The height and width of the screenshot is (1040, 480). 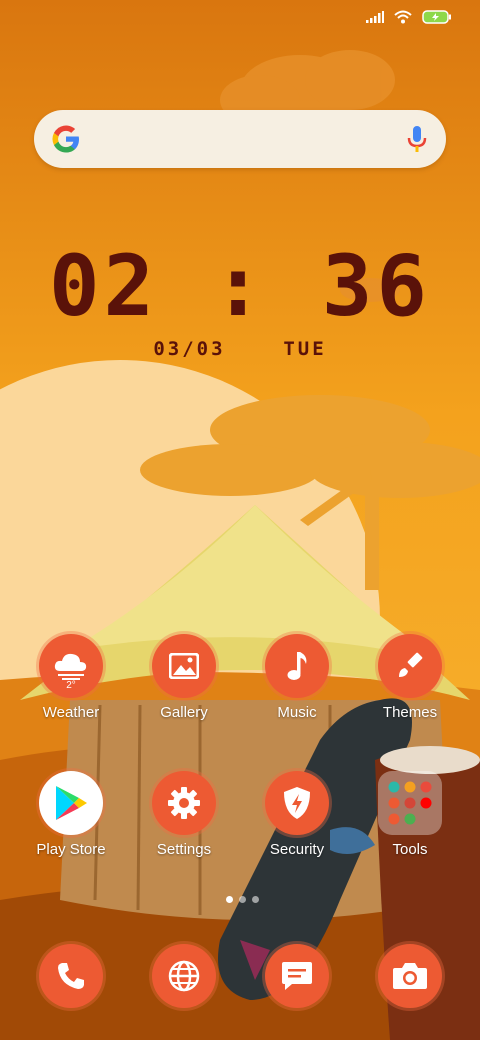 I want to click on wifi-icon, so click(x=403, y=17).